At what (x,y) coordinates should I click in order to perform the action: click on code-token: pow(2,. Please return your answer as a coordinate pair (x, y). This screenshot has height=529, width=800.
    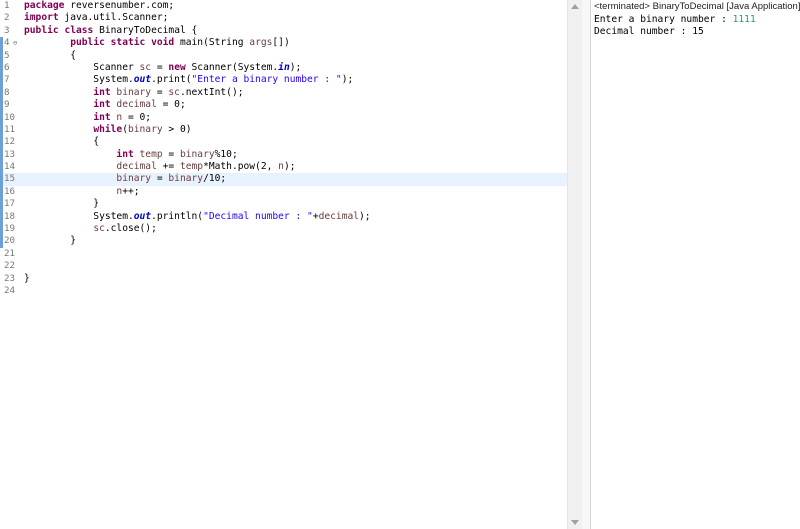
    Looking at the image, I should click on (258, 167).